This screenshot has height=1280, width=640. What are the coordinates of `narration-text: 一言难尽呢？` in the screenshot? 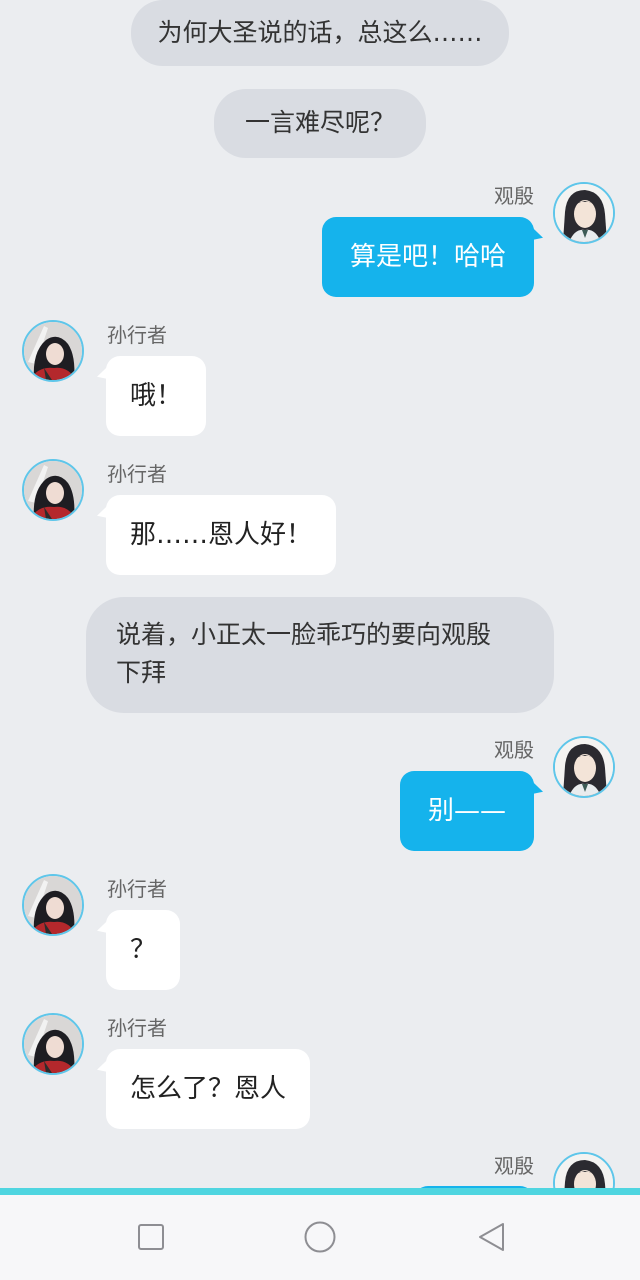 It's located at (319, 122).